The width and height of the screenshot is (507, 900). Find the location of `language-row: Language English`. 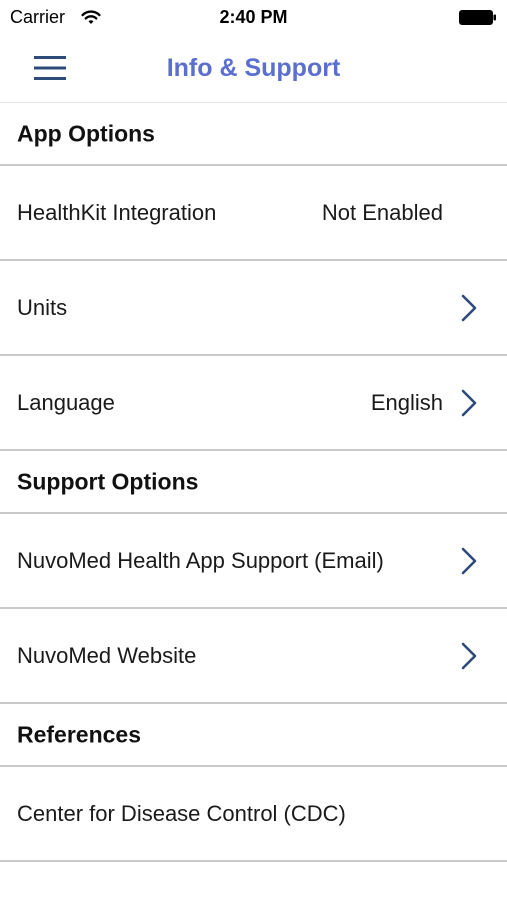

language-row: Language English is located at coordinates (253, 403).